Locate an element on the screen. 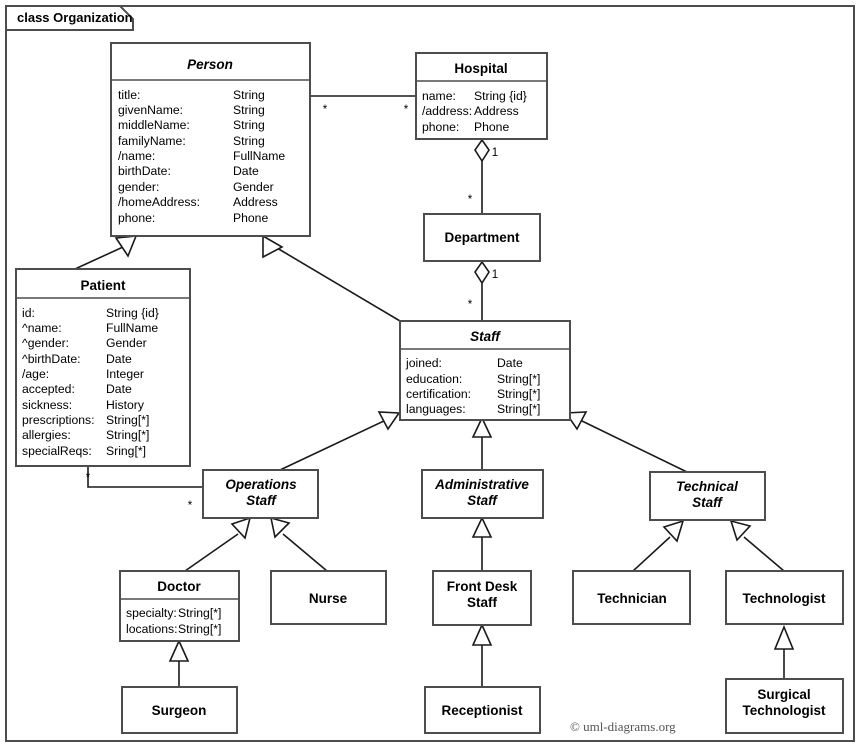  class-staff-attr-name-0: joined: is located at coordinates (423, 363).